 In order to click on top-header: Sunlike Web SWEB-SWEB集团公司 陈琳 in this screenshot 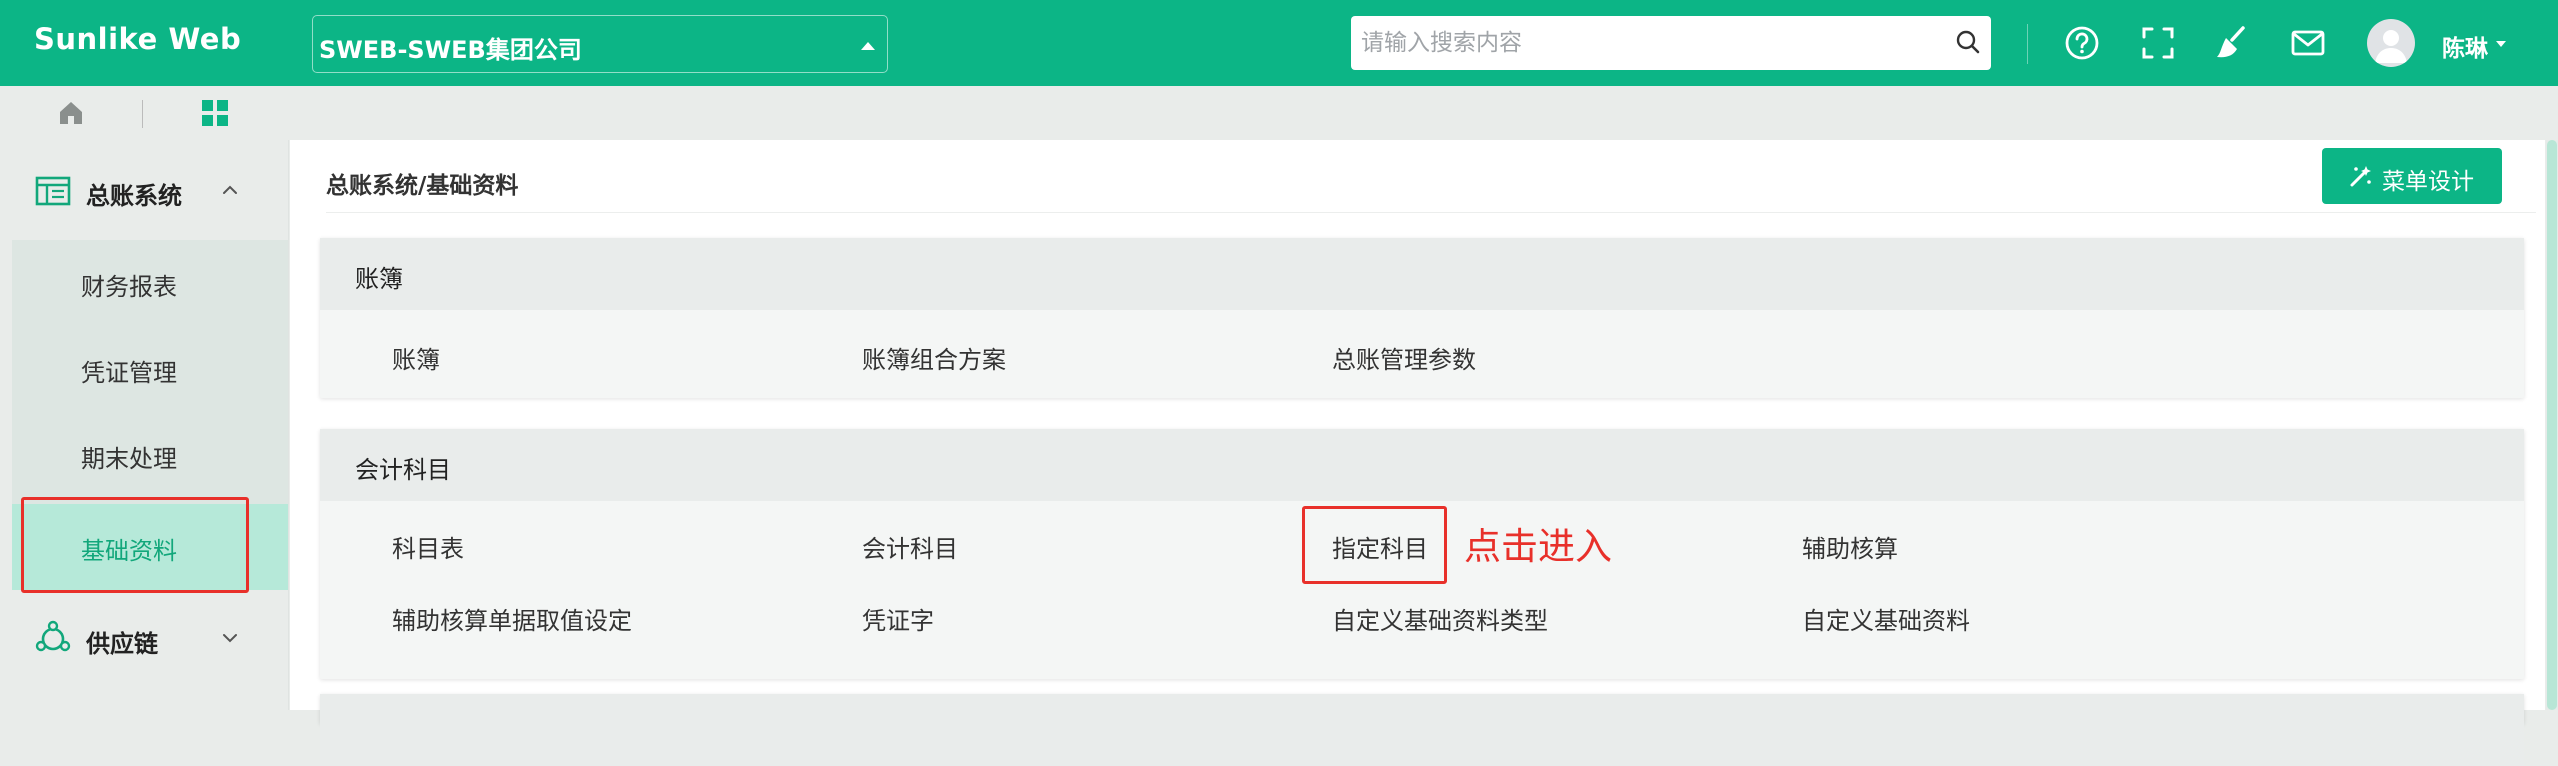, I will do `click(1279, 43)`.